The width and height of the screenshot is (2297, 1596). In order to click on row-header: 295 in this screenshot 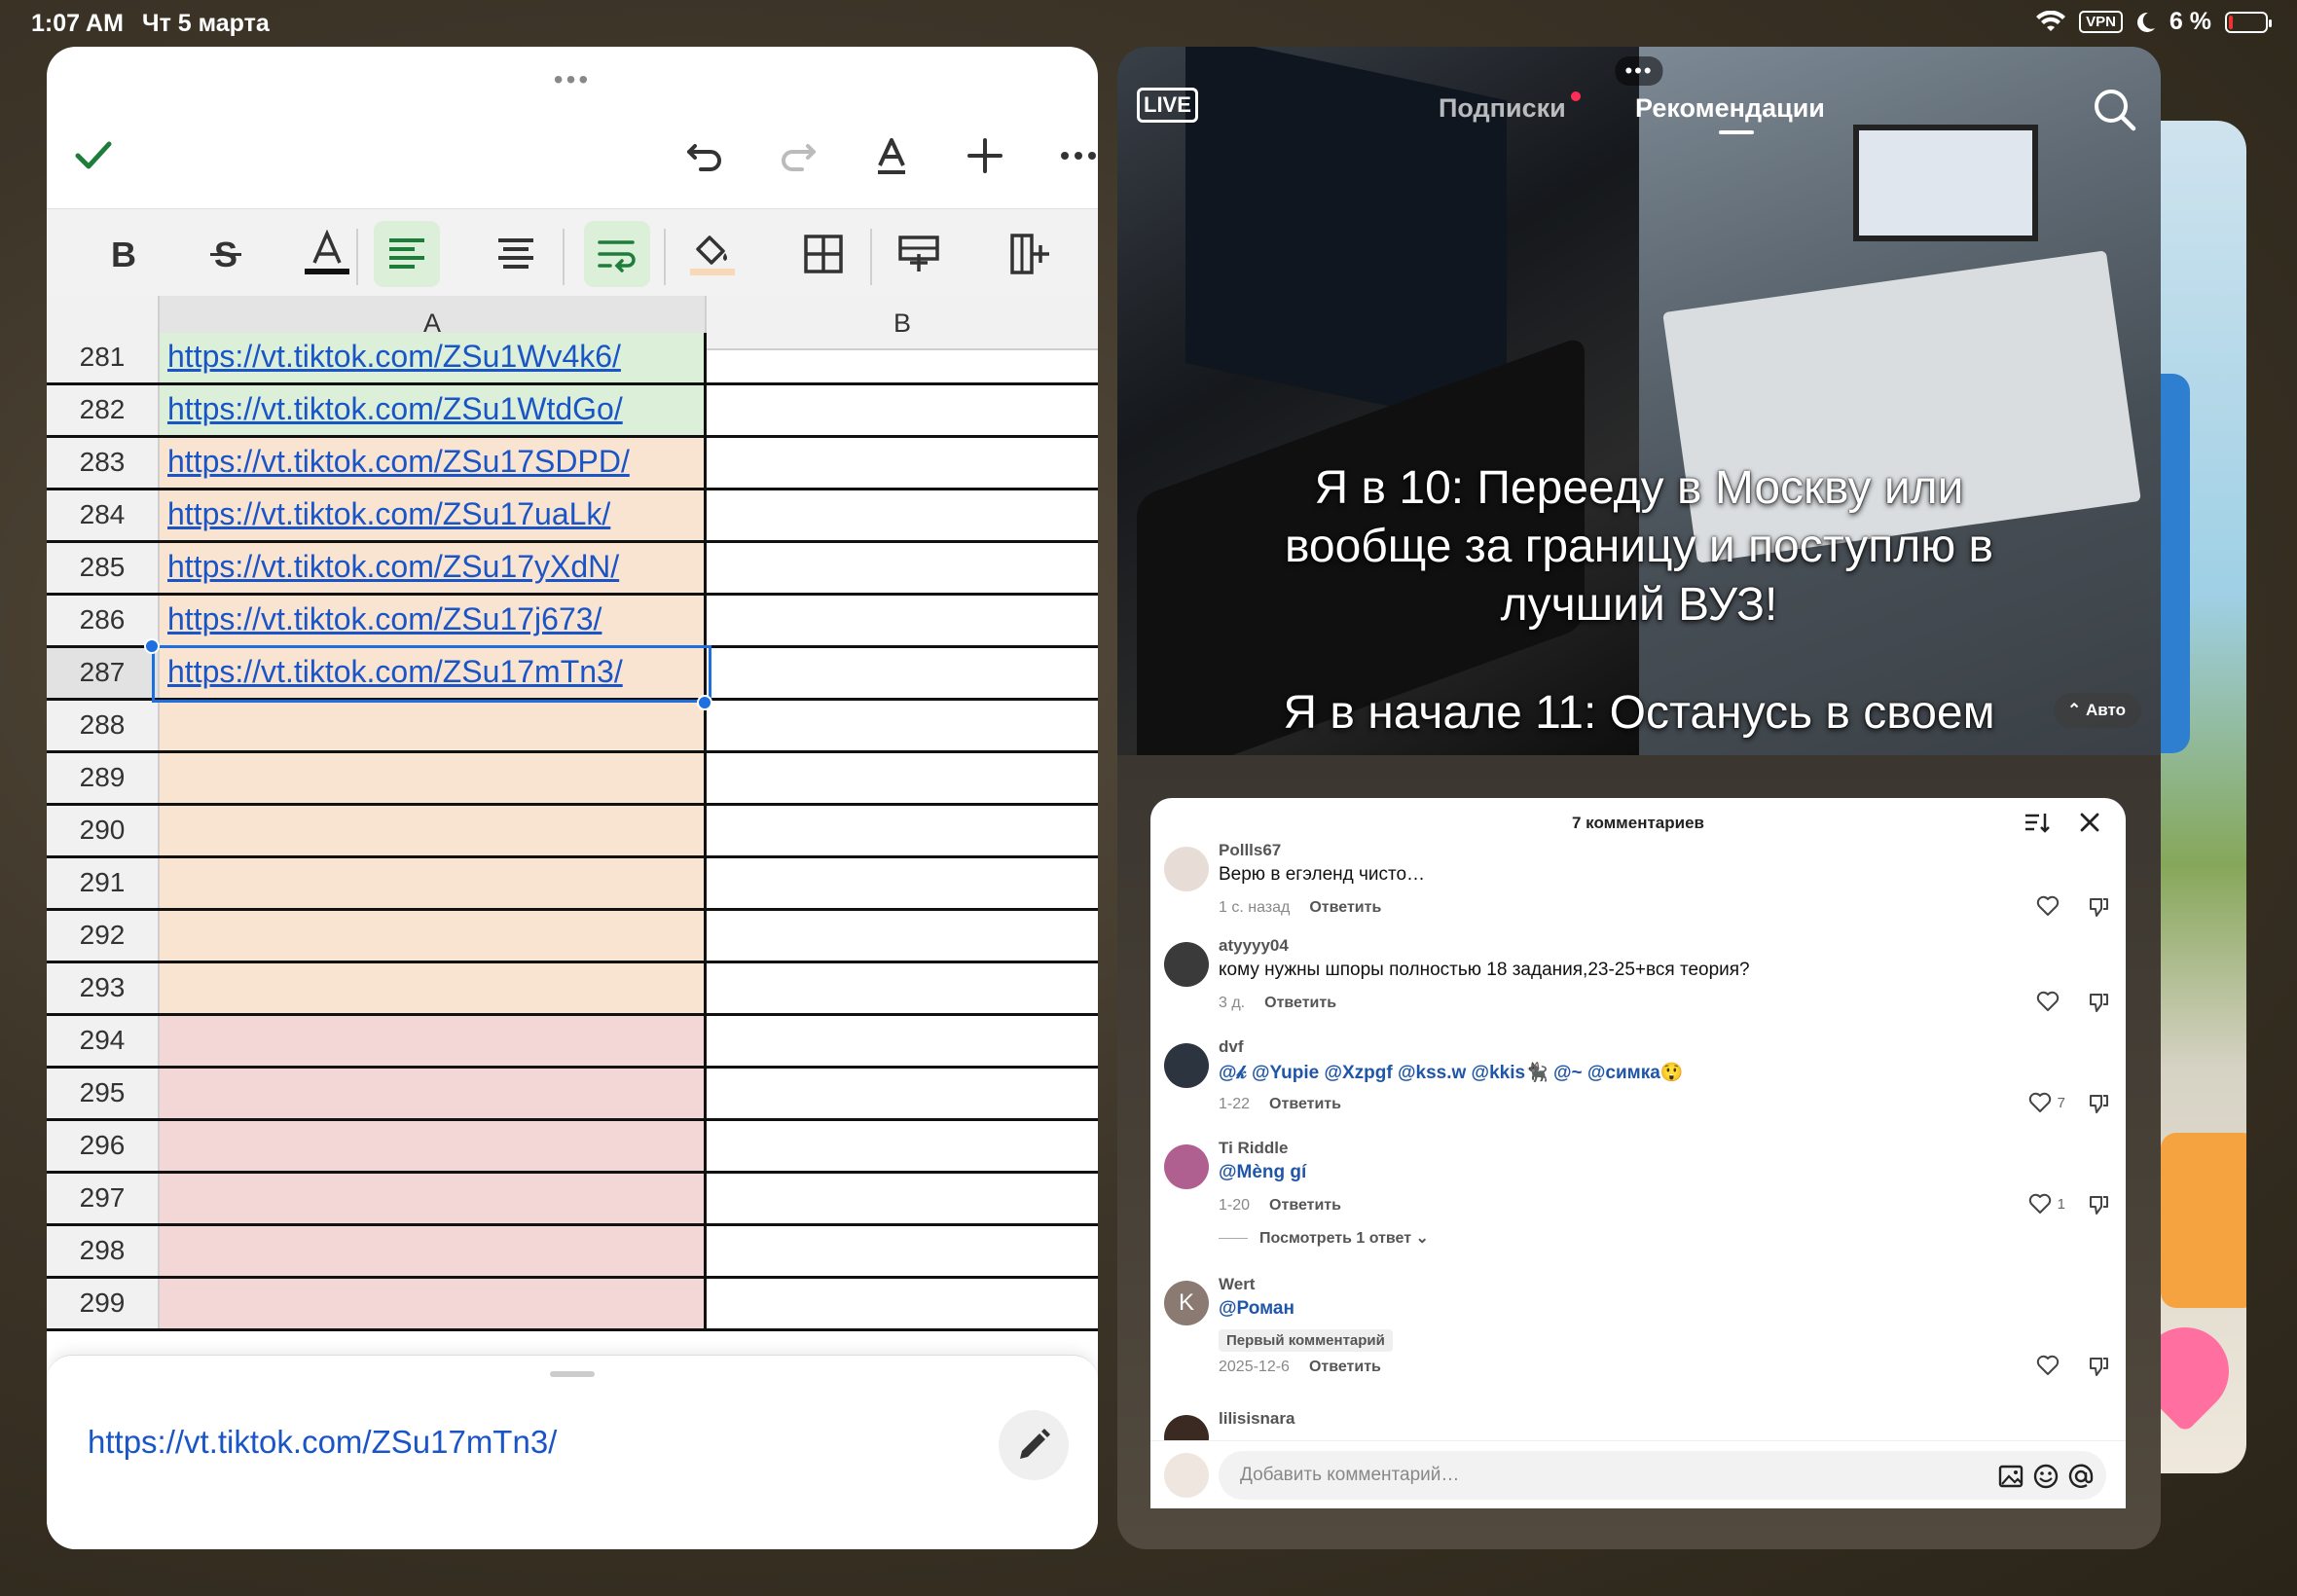, I will do `click(103, 1093)`.